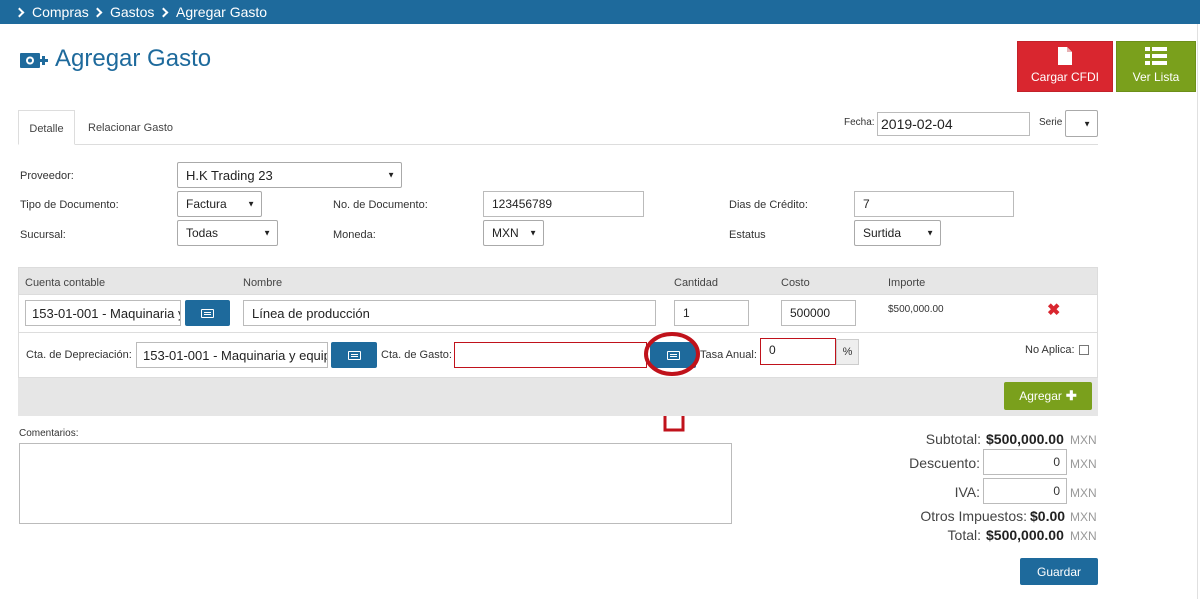  I want to click on sucursal-label: Sucursal:, so click(43, 235).